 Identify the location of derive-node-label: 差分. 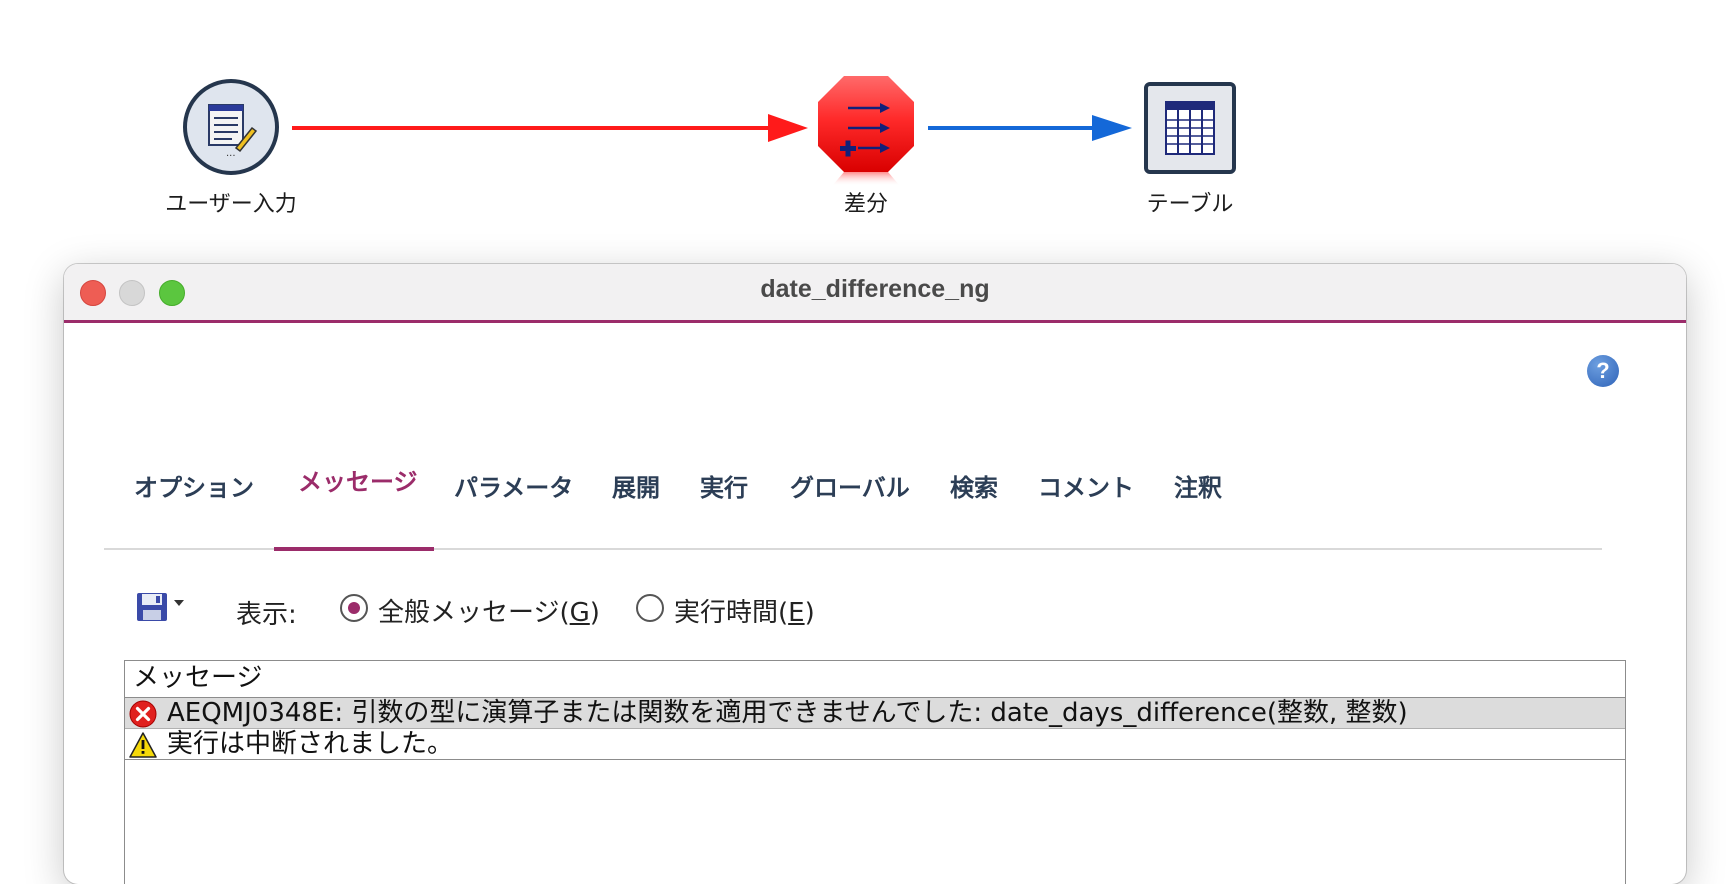
(866, 204).